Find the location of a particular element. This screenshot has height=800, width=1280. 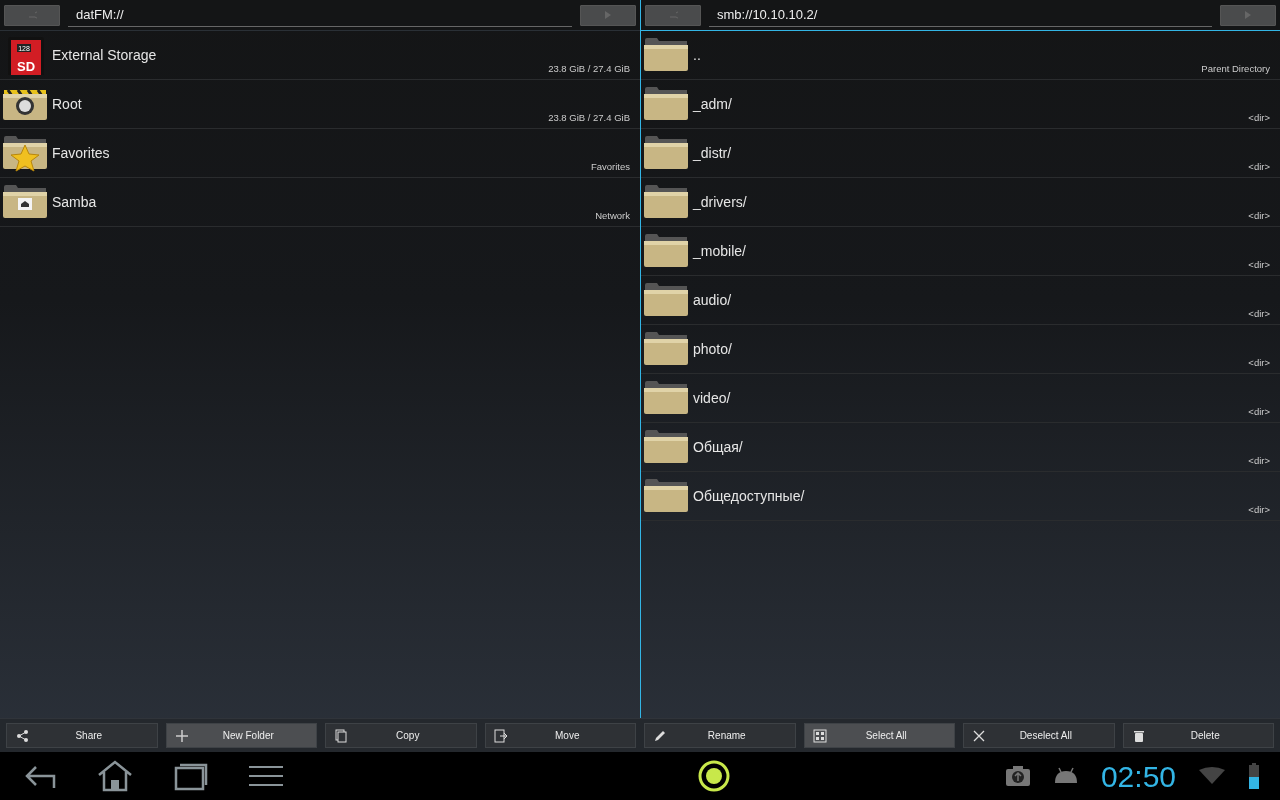

file-name: _mobile/ is located at coordinates (719, 251).